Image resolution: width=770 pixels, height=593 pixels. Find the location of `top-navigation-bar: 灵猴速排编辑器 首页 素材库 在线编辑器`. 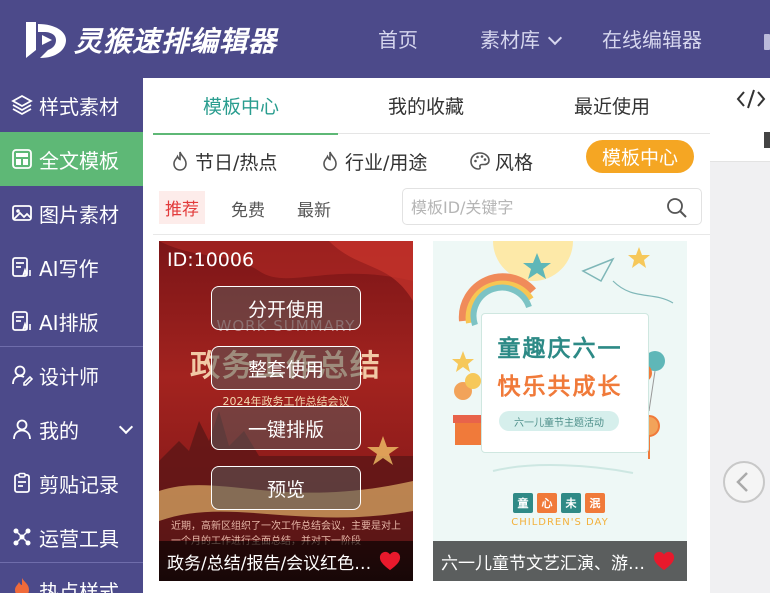

top-navigation-bar: 灵猴速排编辑器 首页 素材库 在线编辑器 is located at coordinates (385, 39).